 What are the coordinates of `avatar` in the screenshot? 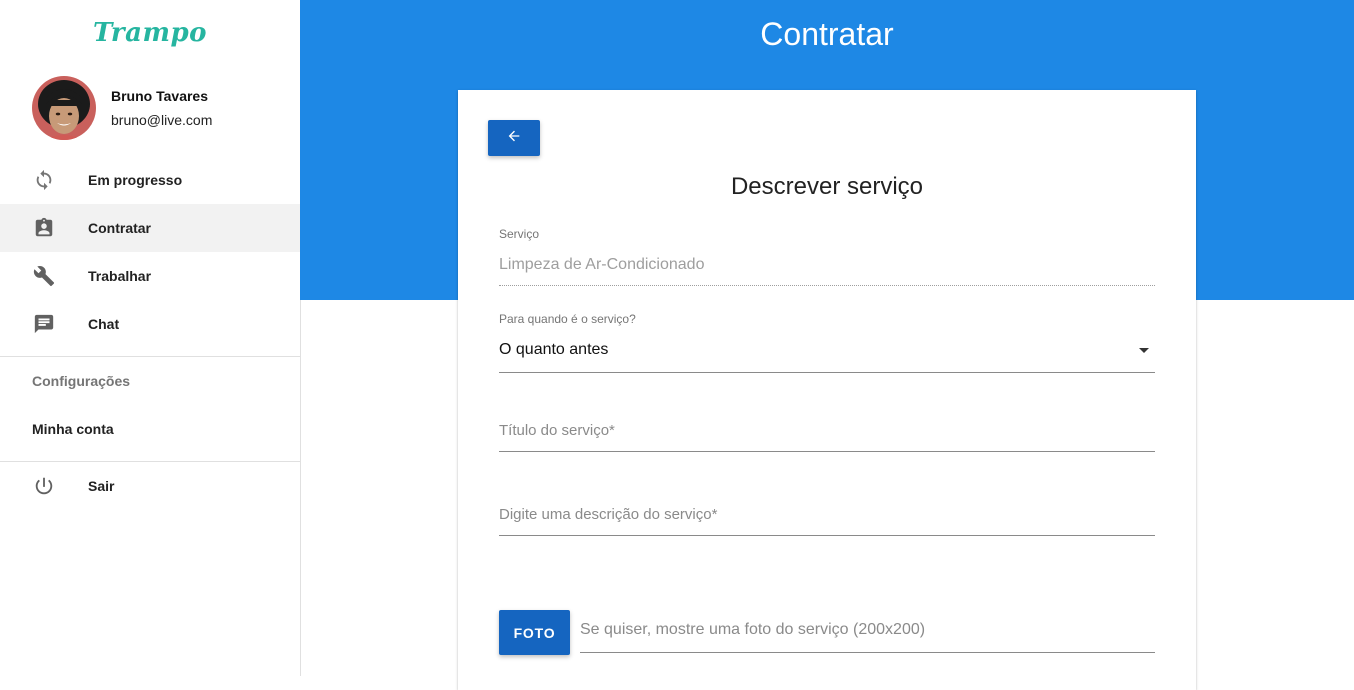 It's located at (64, 108).